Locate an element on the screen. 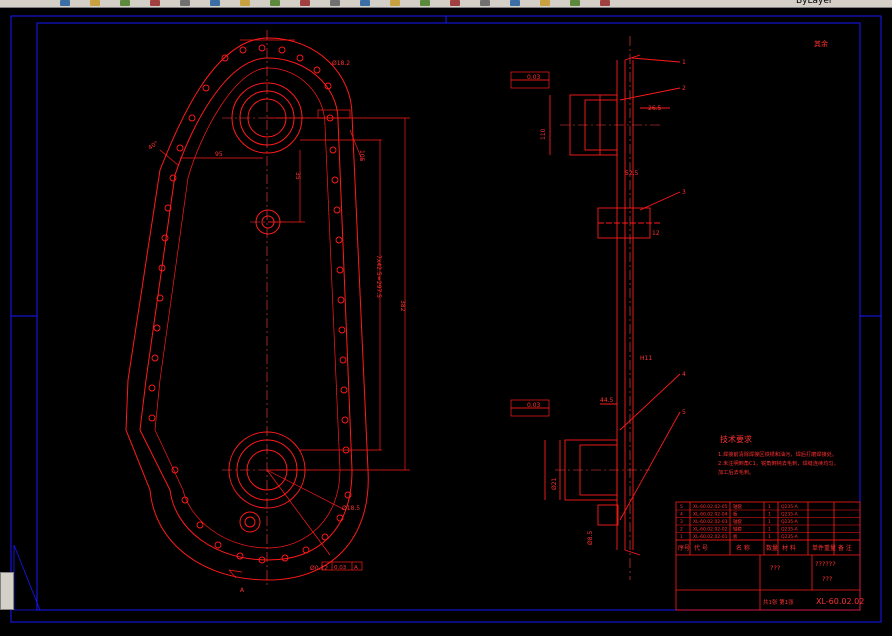  part-callout: 5 is located at coordinates (684, 412).